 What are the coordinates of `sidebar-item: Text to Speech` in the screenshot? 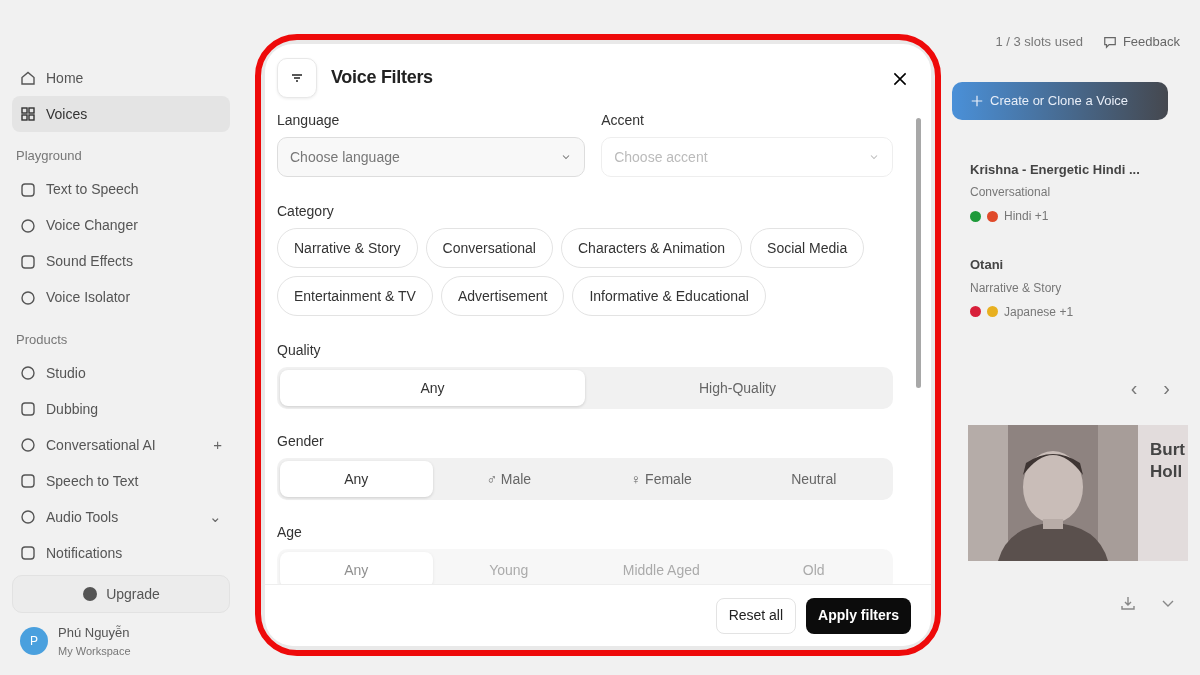 It's located at (121, 189).